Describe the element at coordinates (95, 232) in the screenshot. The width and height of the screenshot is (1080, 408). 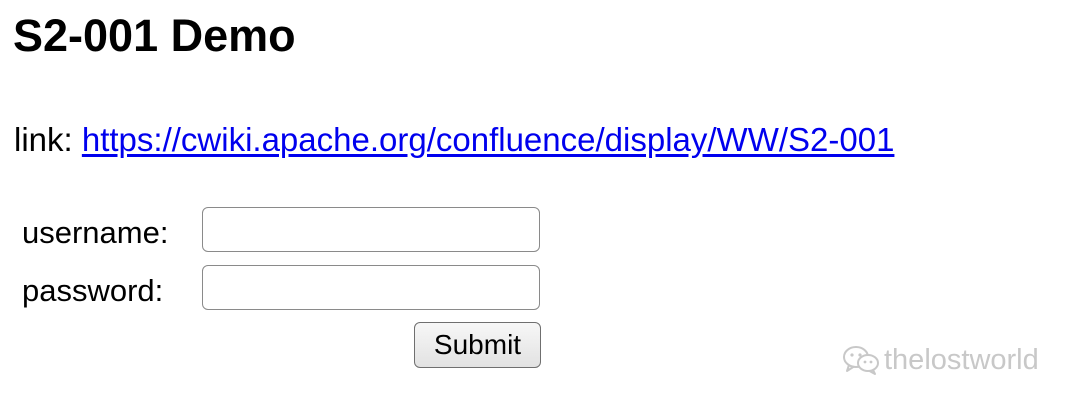
I see `username-label: username:` at that location.